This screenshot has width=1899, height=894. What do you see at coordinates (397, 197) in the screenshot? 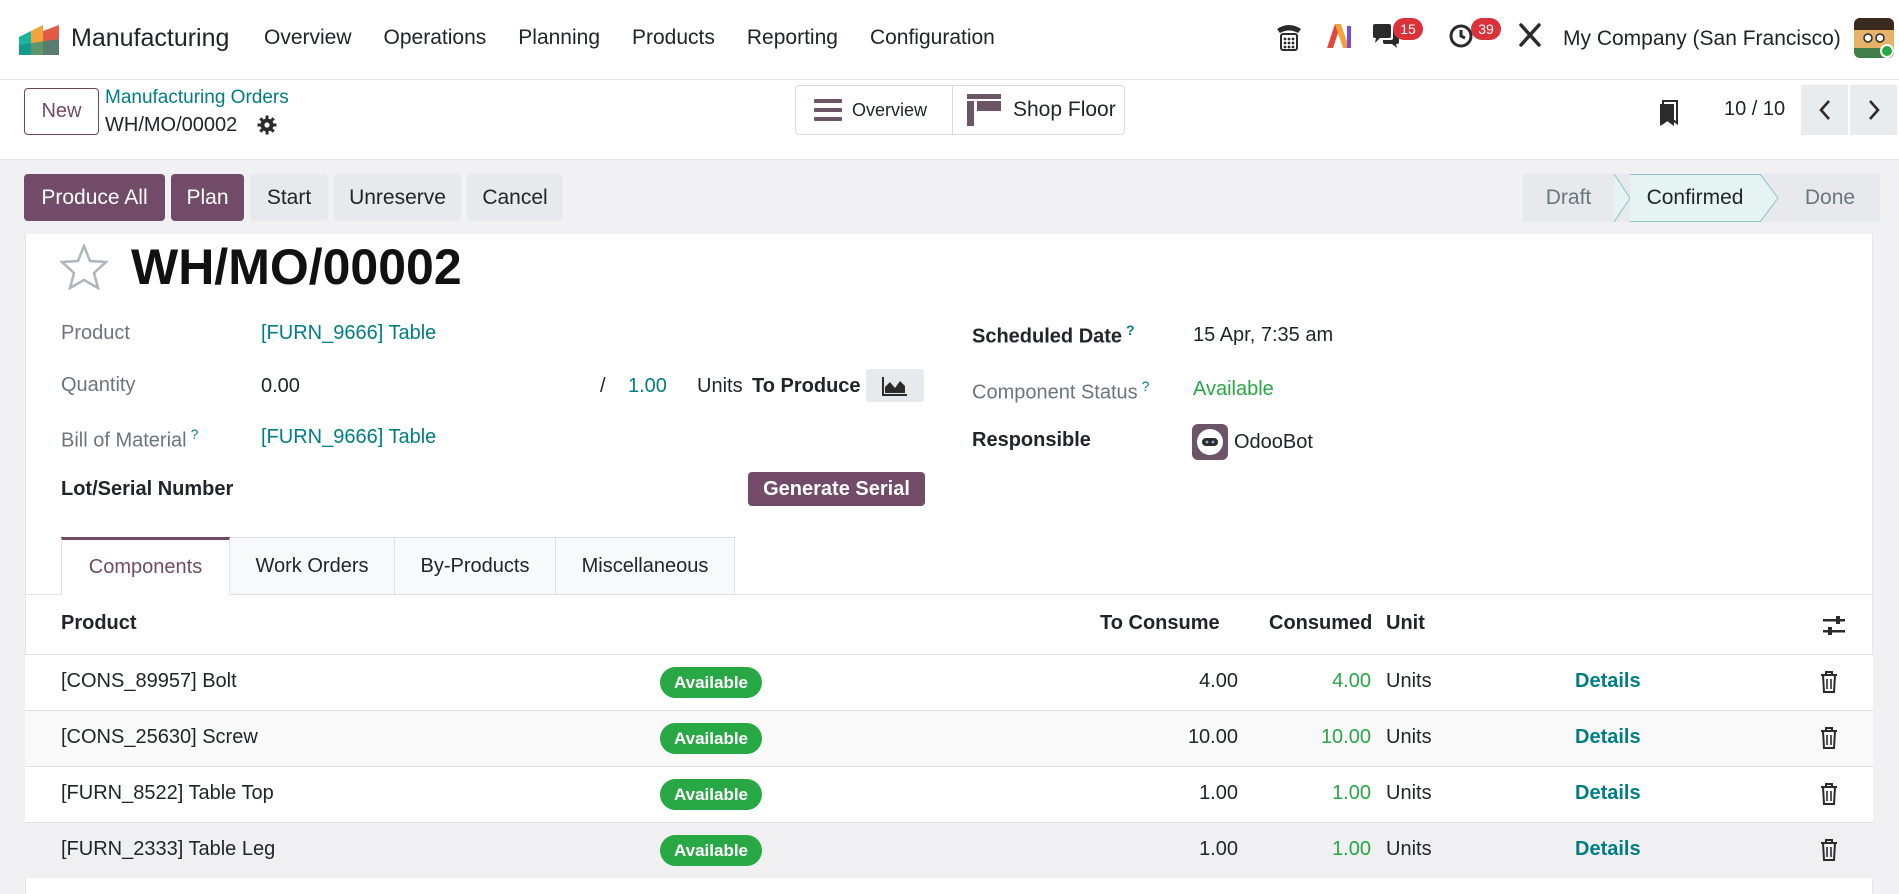
I see `unreserve-button: Unreserve` at bounding box center [397, 197].